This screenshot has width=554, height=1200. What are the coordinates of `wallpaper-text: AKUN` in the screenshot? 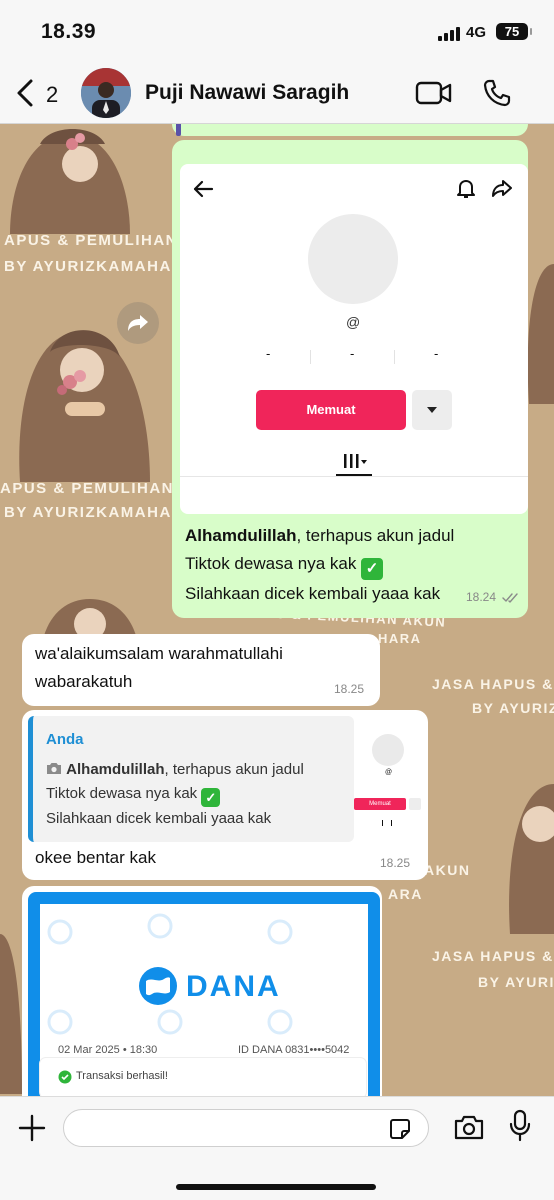 It's located at (447, 870).